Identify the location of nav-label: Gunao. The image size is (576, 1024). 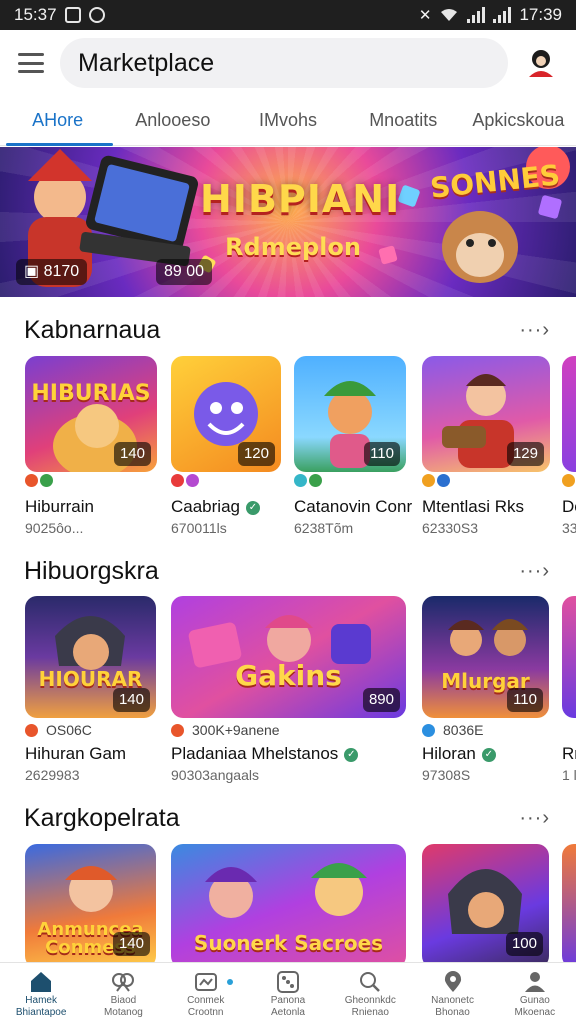
(534, 1000).